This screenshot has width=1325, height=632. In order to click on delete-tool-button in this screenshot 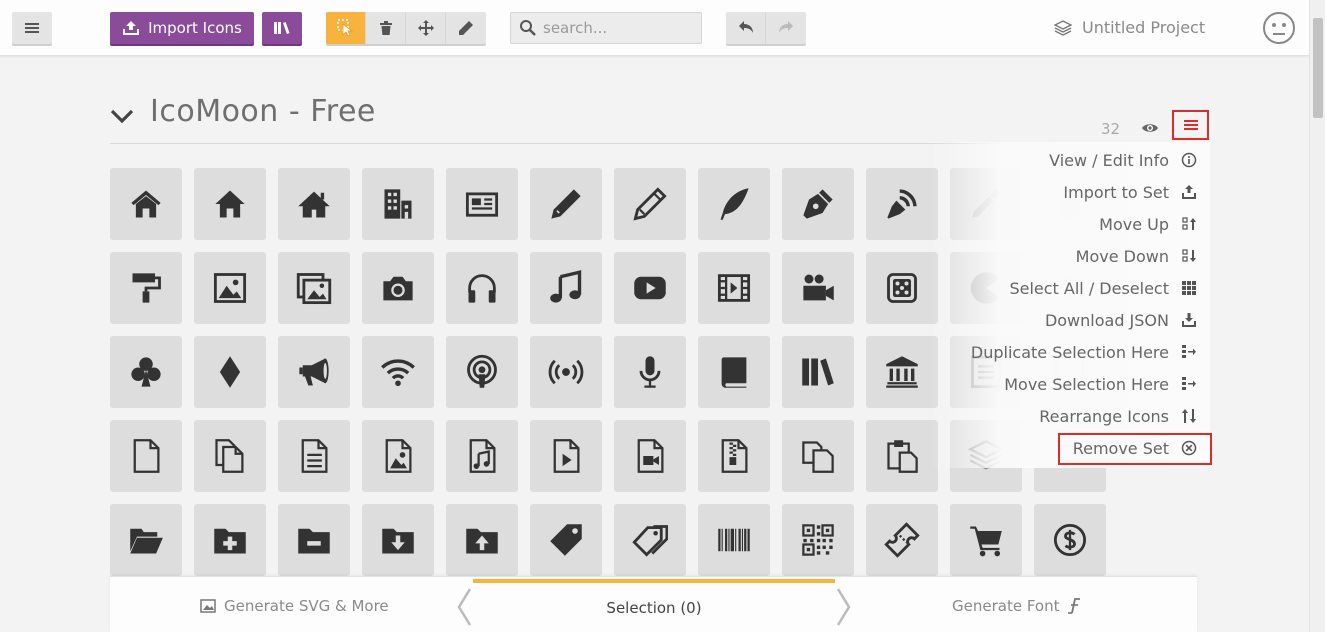, I will do `click(386, 28)`.